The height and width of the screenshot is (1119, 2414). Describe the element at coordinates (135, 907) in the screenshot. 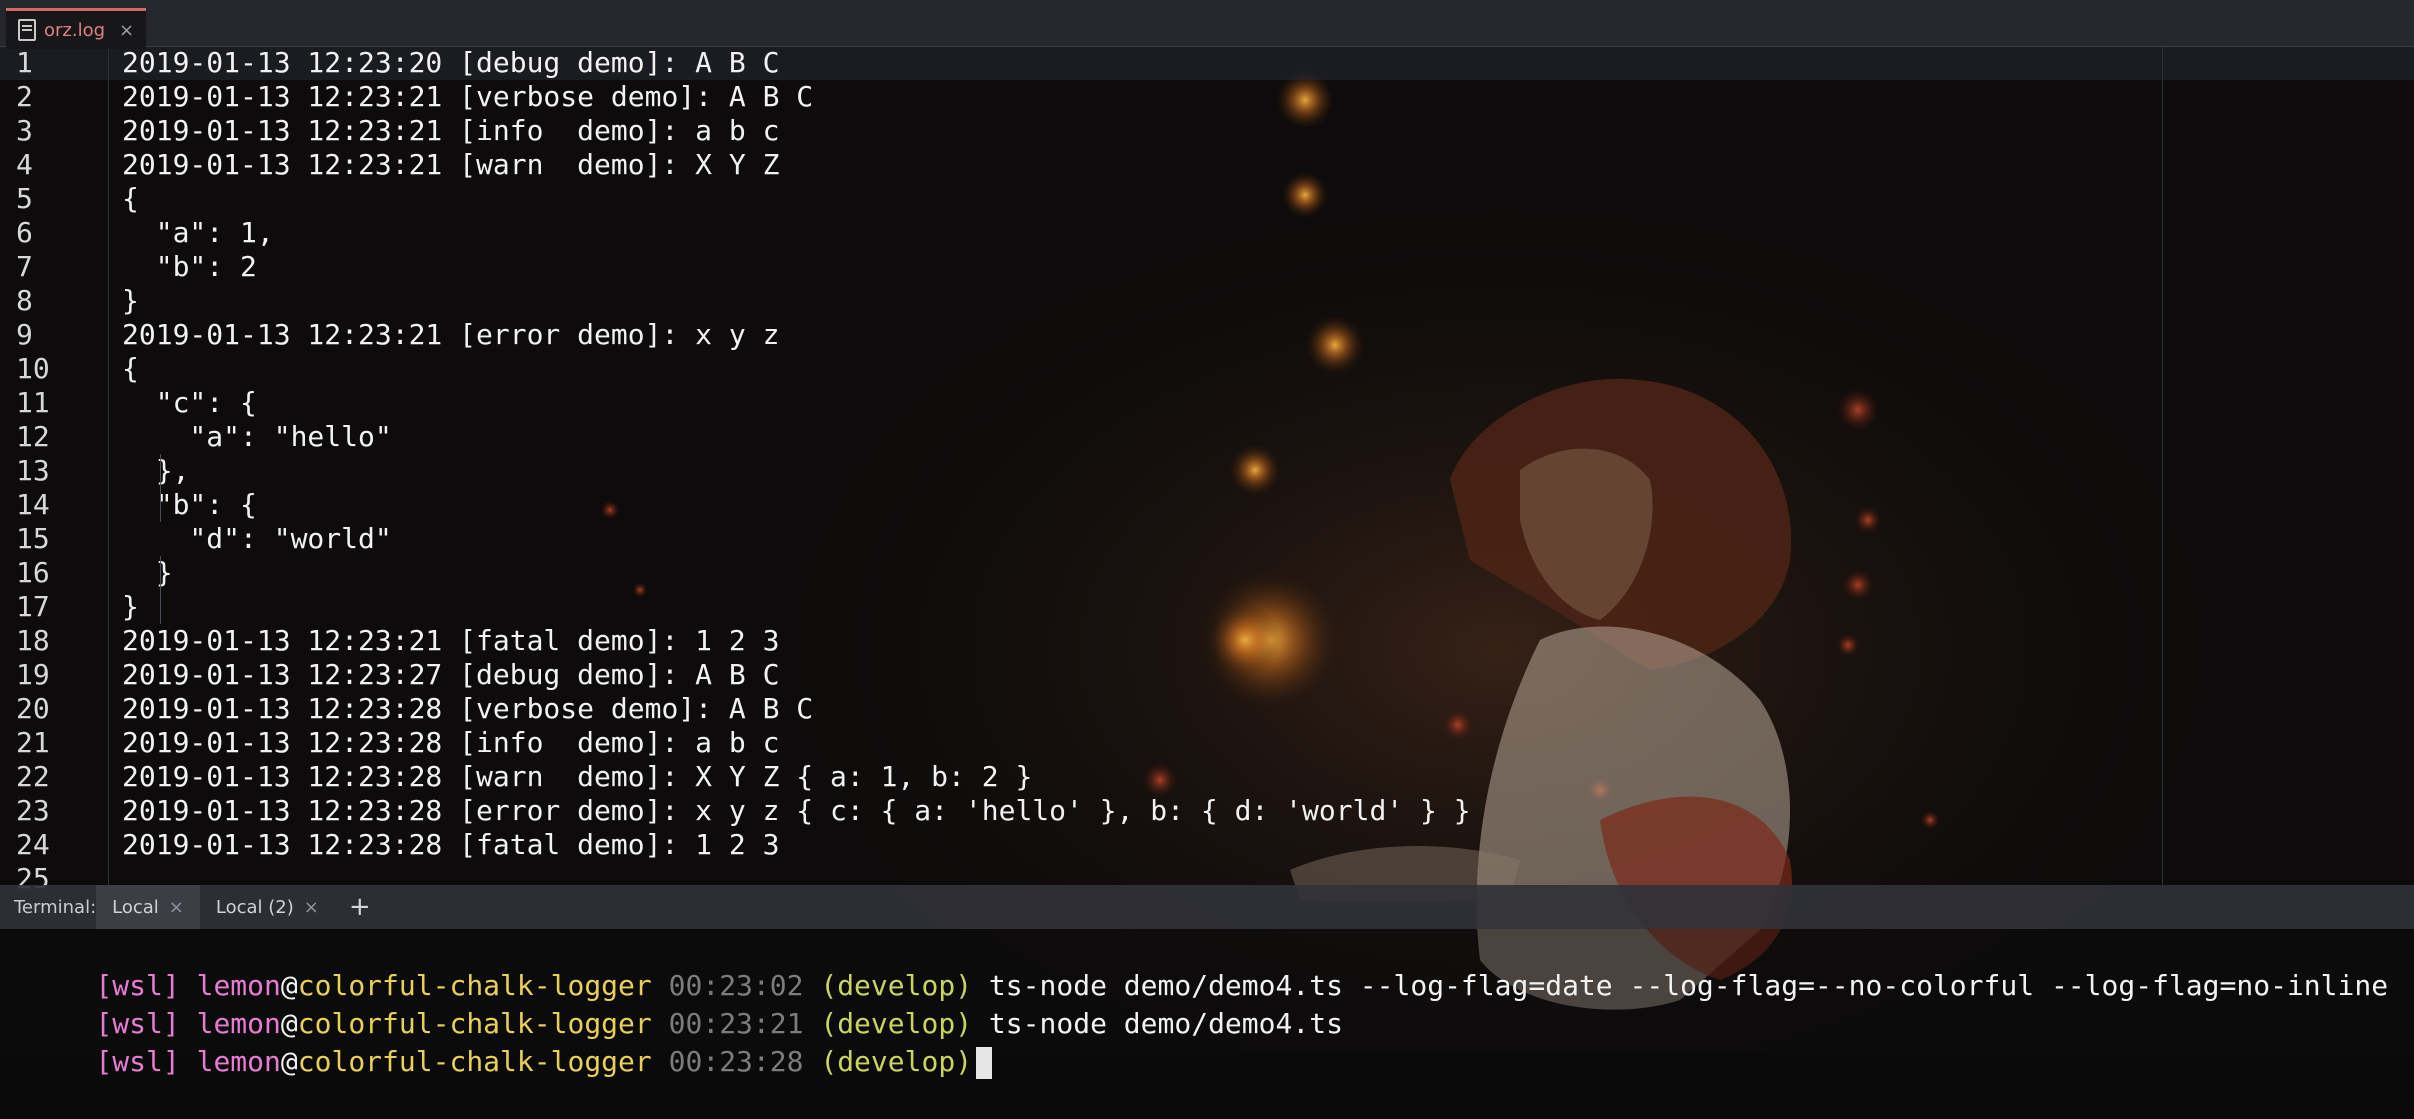

I see `terminal-tab-label: Local` at that location.